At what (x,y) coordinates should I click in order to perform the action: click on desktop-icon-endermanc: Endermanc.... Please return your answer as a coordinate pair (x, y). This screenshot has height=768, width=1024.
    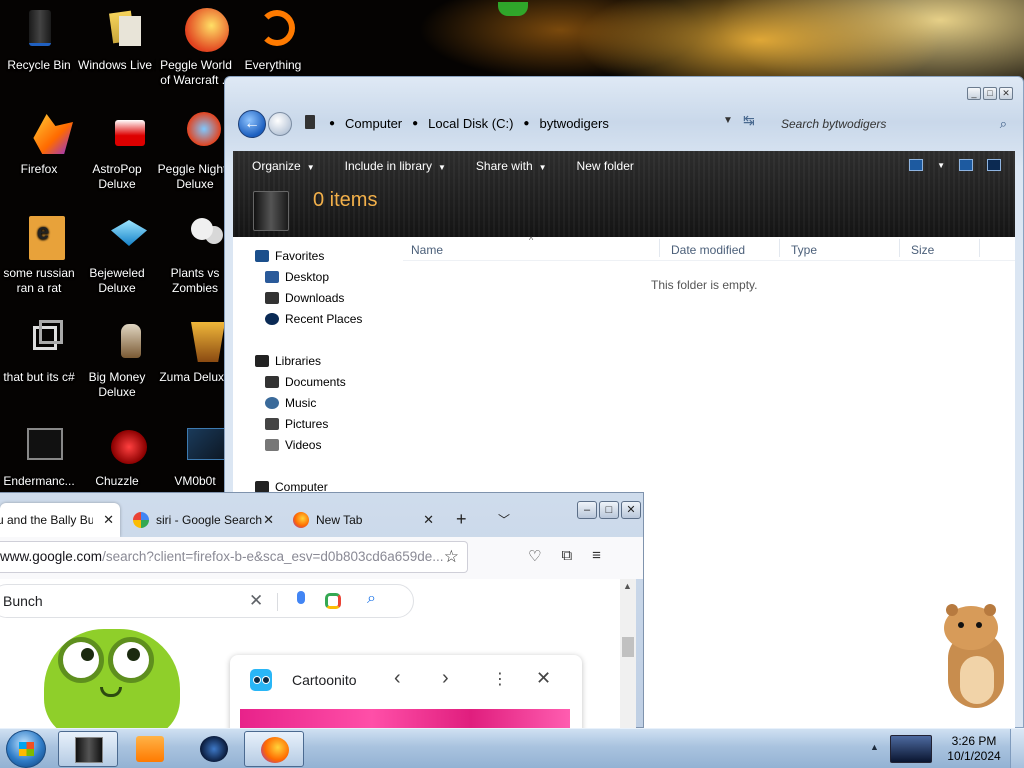
    Looking at the image, I should click on (39, 453).